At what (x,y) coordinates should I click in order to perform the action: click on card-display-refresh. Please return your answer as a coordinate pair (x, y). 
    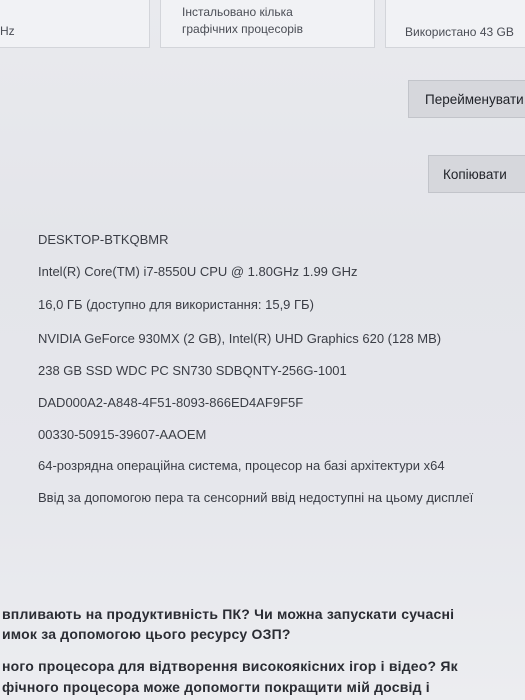
    Looking at the image, I should click on (75, 24).